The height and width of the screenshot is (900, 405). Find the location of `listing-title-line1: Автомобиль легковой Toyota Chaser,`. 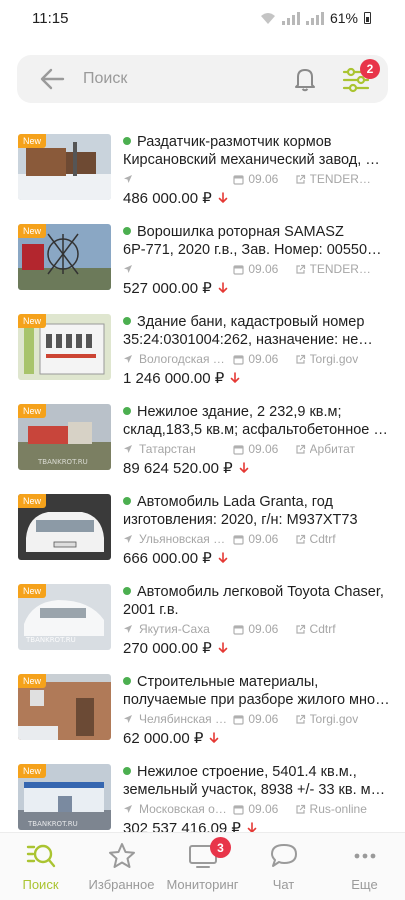

listing-title-line1: Автомобиль легковой Toyota Chaser, is located at coordinates (260, 592).